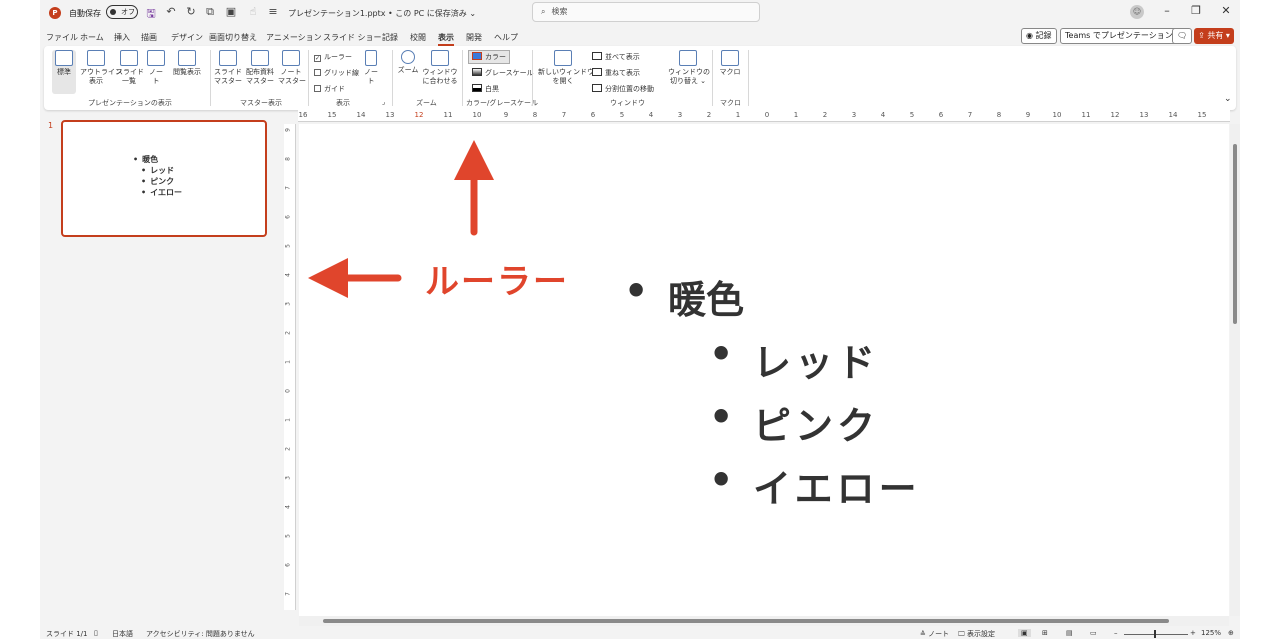 The image size is (1280, 639). Describe the element at coordinates (1093, 633) in the screenshot. I see `slideshow-status-icon: ▭` at that location.